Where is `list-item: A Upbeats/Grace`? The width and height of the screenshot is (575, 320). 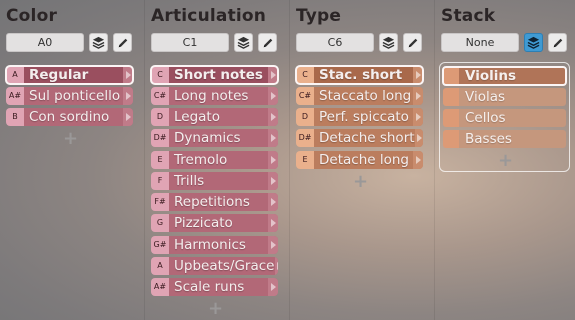 list-item: A Upbeats/Grace is located at coordinates (214, 266).